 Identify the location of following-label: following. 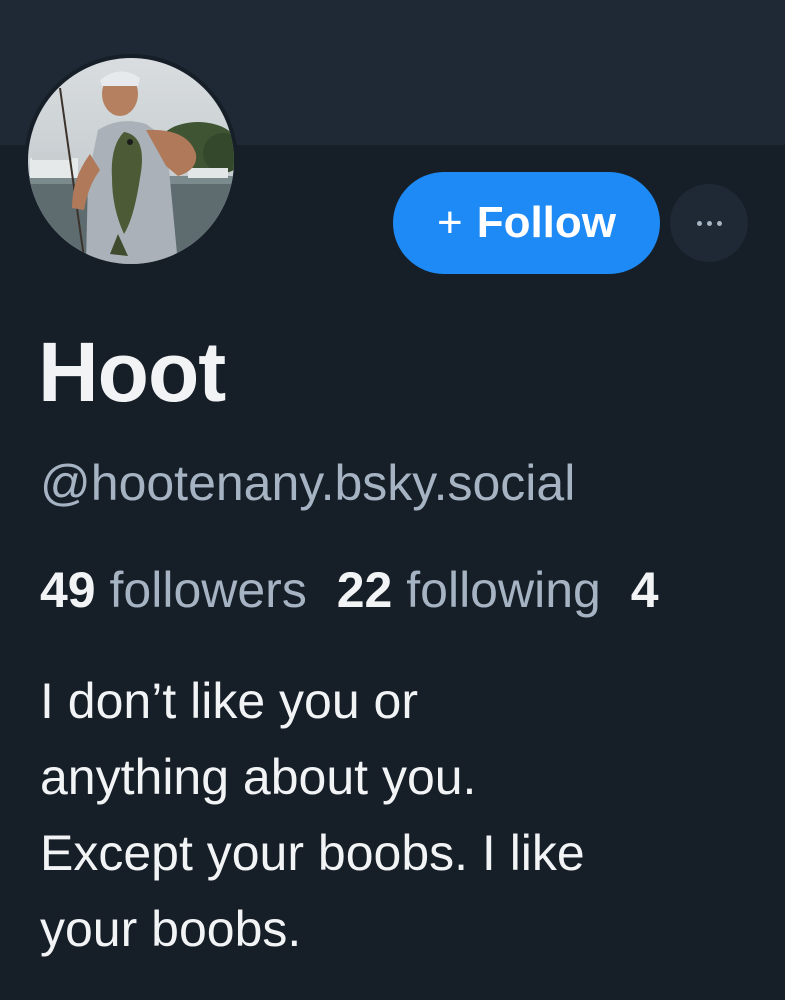
(503, 590).